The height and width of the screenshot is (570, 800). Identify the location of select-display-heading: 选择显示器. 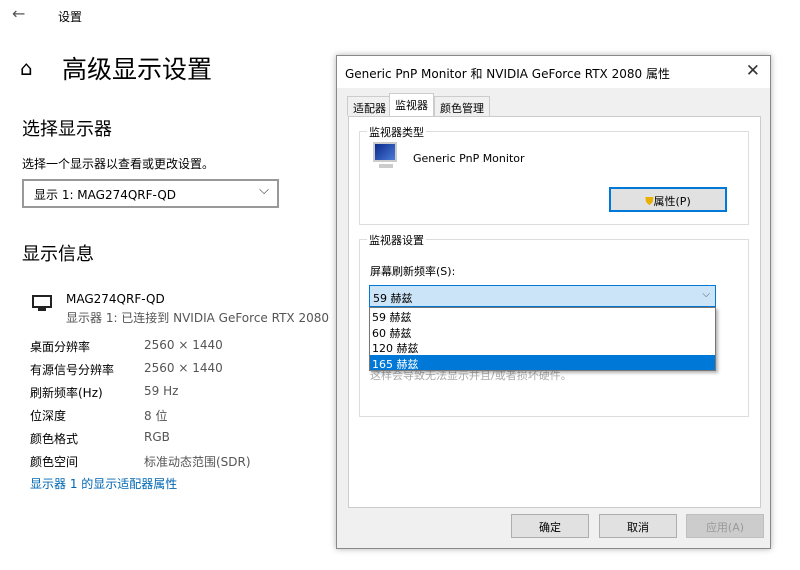
(67, 129).